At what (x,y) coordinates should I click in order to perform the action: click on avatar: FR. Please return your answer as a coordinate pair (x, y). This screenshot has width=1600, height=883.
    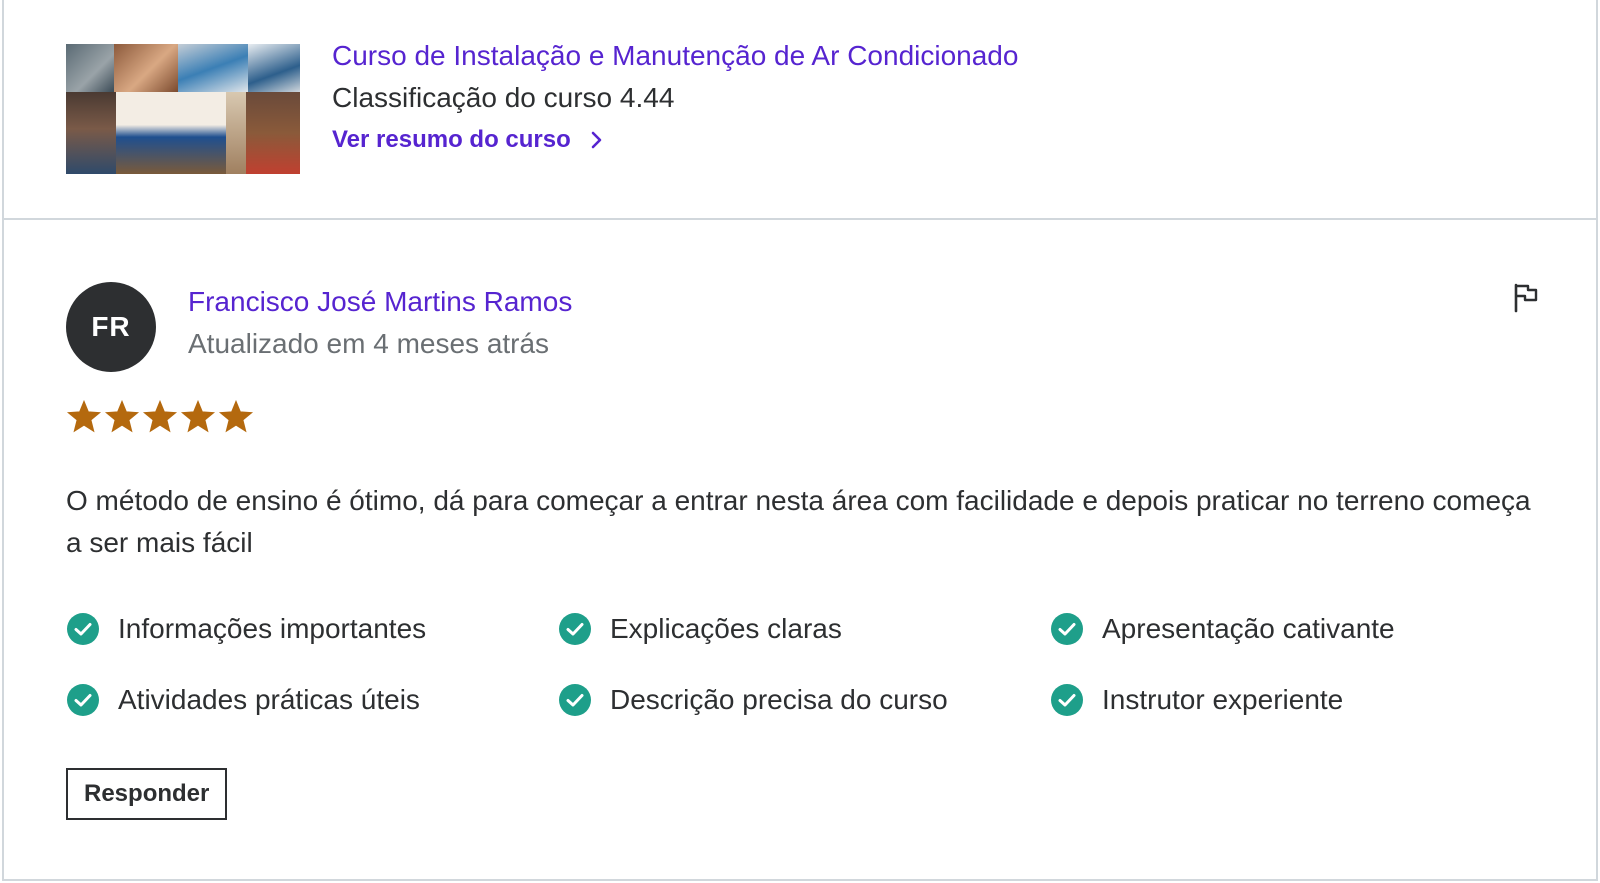
    Looking at the image, I should click on (111, 327).